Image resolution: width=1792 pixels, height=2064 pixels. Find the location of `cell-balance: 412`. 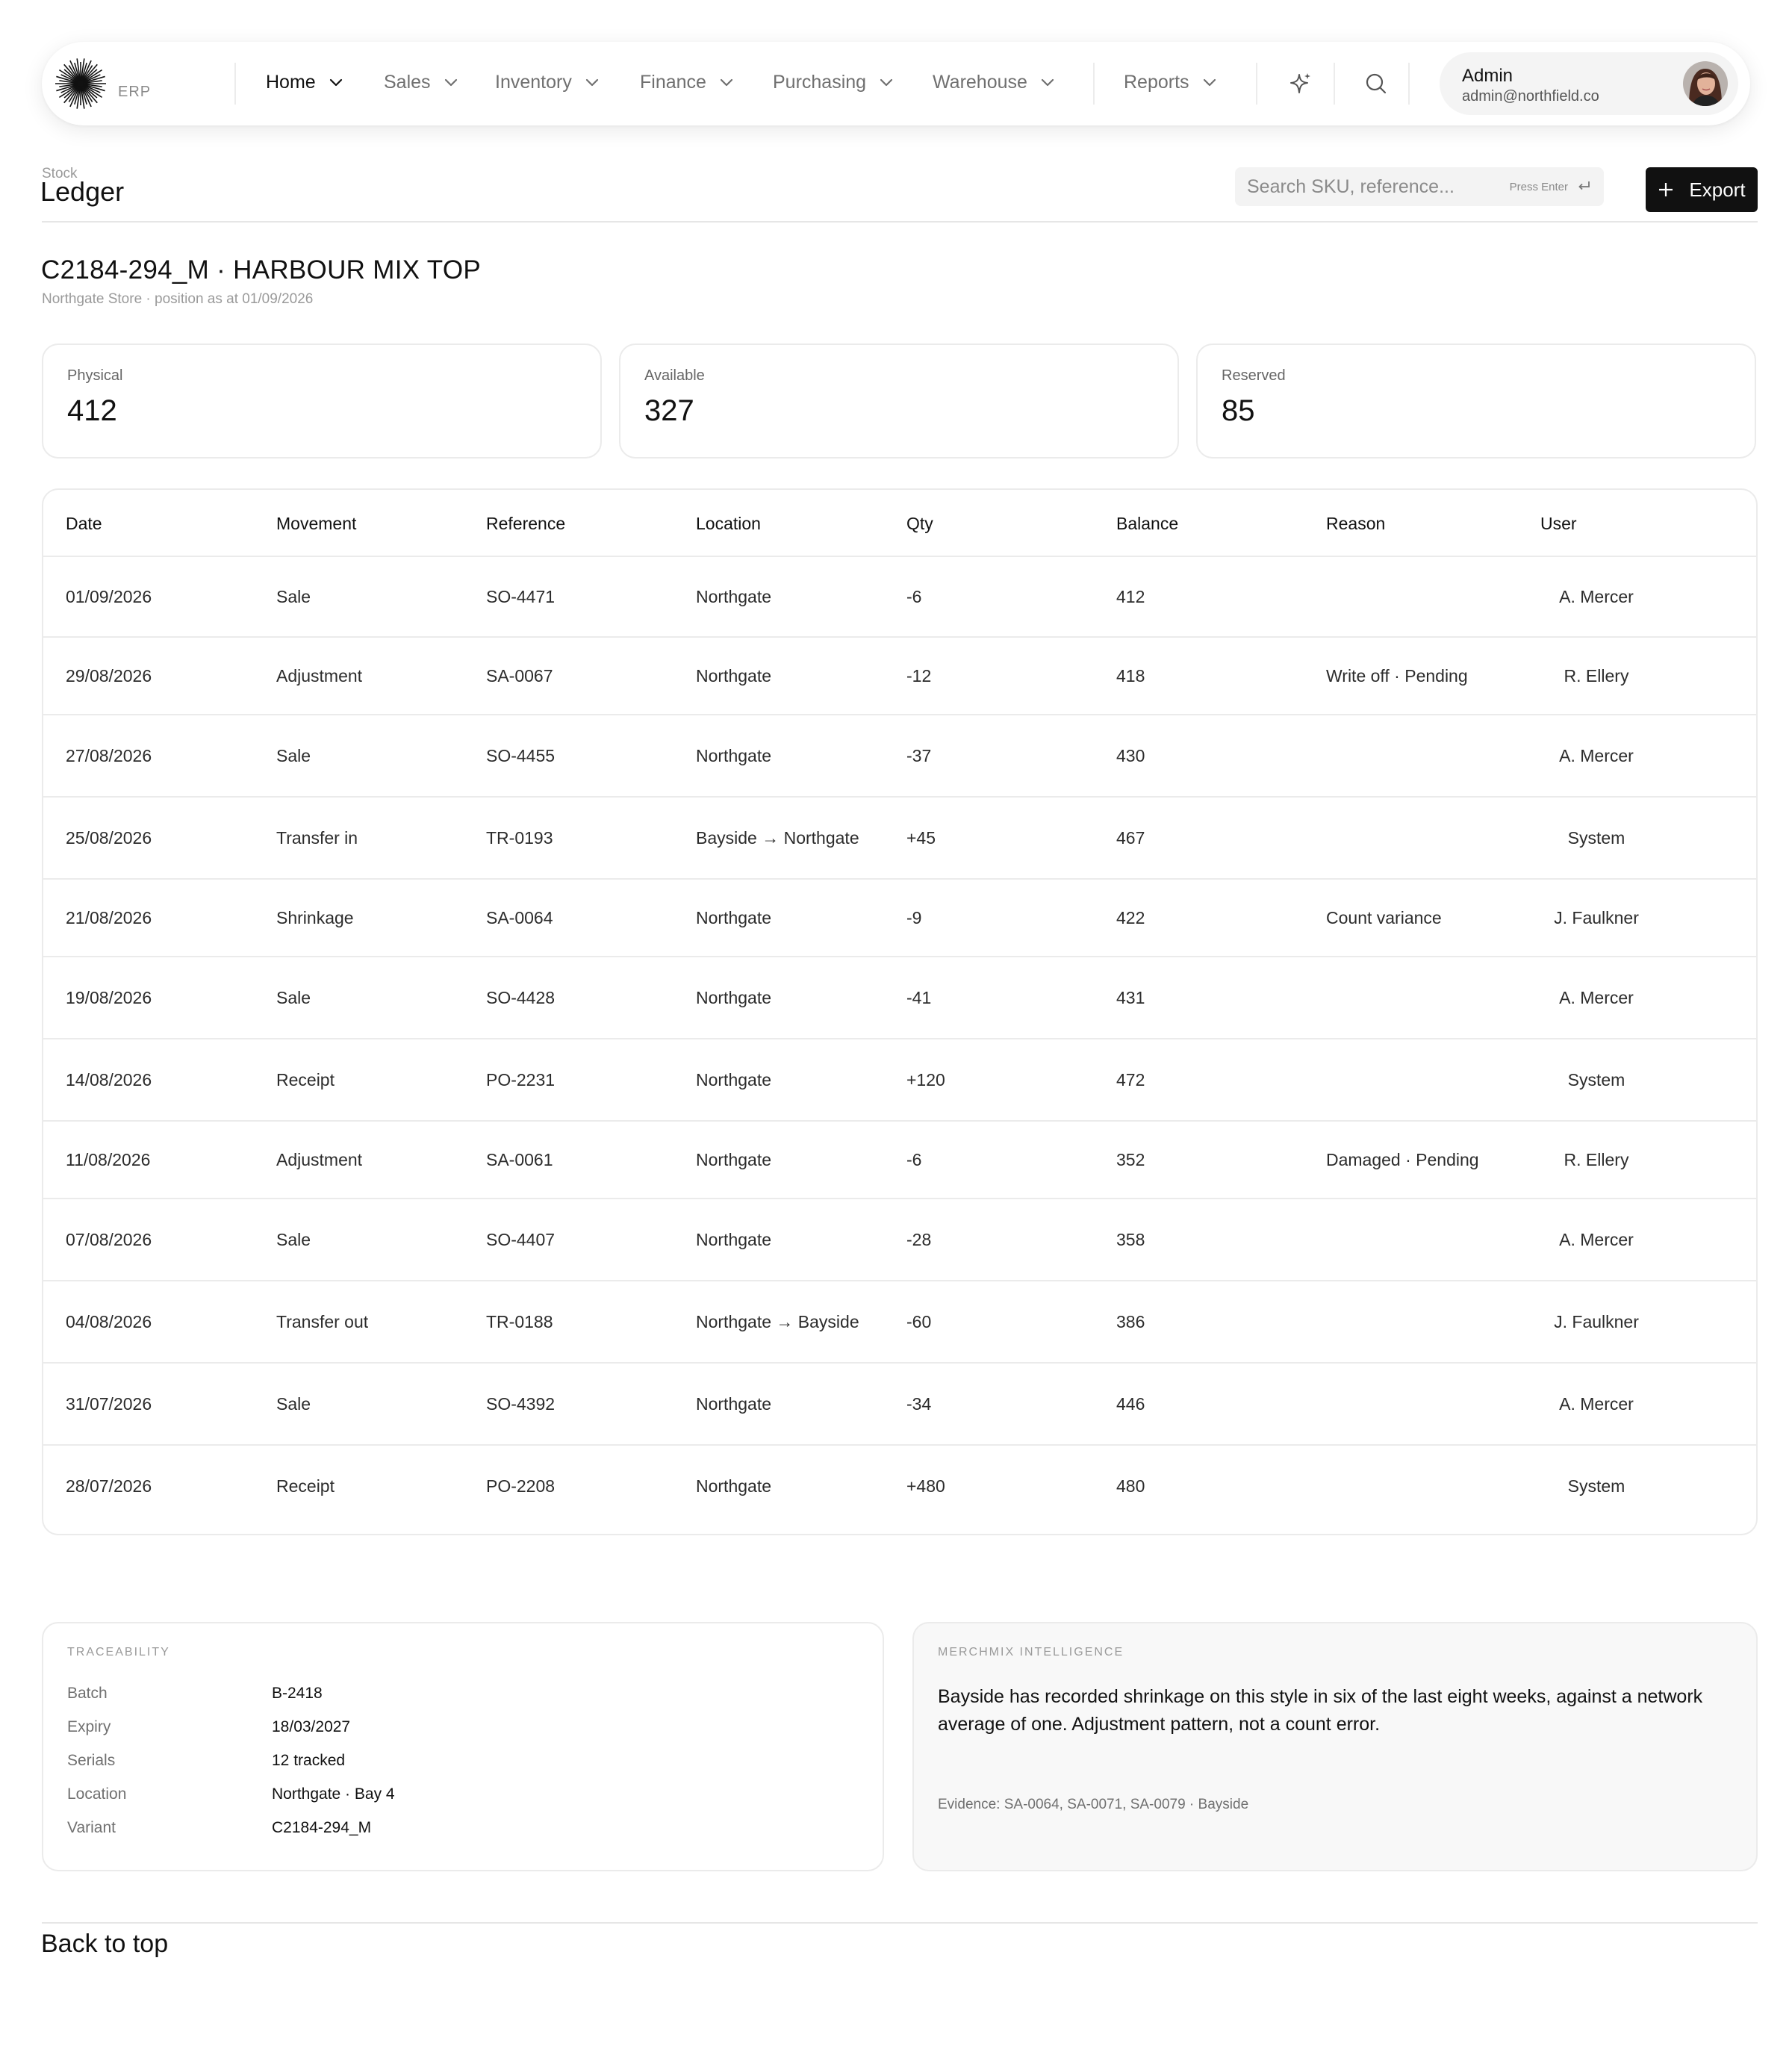

cell-balance: 412 is located at coordinates (1130, 596).